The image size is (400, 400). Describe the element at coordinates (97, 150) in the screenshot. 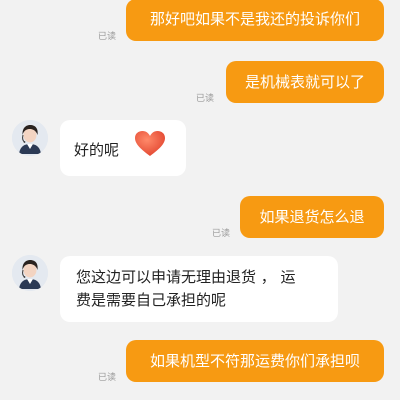

I see `message-text: 好的呢` at that location.